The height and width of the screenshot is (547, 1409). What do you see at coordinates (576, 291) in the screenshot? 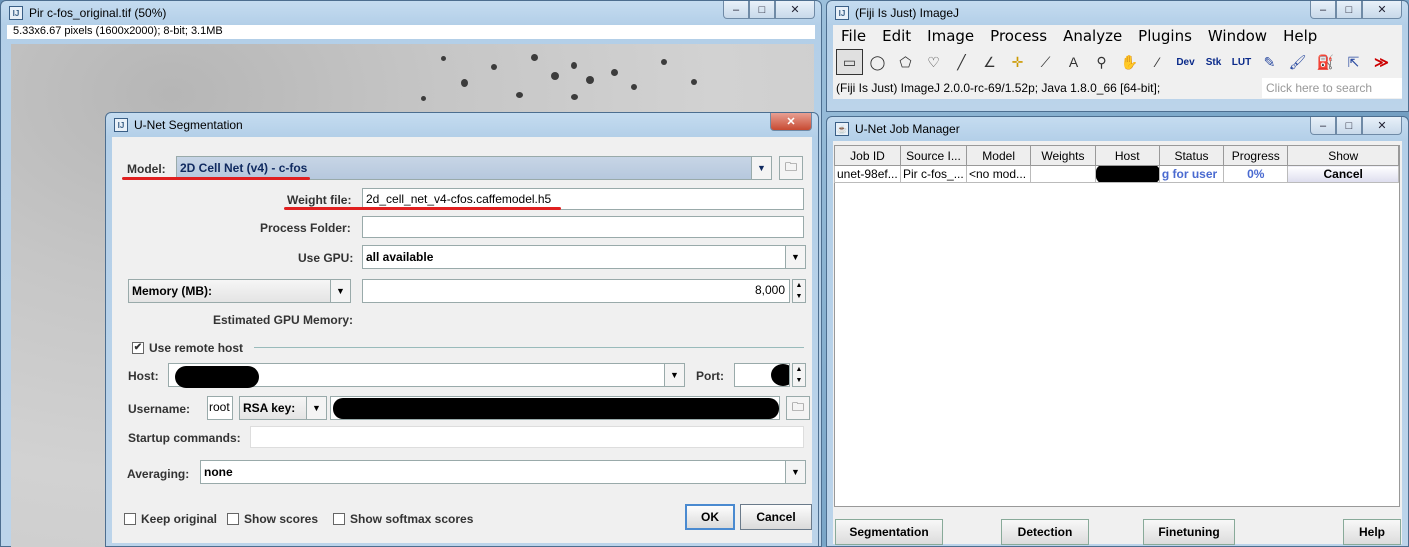
I see `memory-field: 8,000` at bounding box center [576, 291].